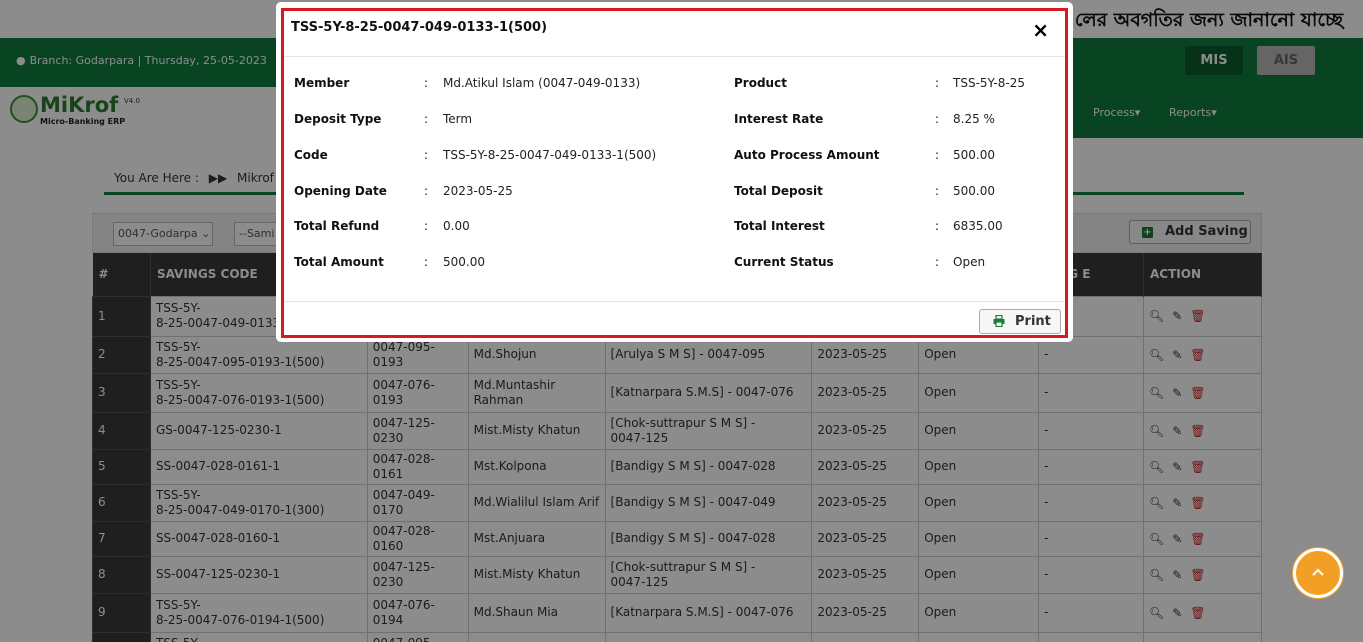 The width and height of the screenshot is (1363, 642). Describe the element at coordinates (999, 321) in the screenshot. I see `printer-icon` at that location.